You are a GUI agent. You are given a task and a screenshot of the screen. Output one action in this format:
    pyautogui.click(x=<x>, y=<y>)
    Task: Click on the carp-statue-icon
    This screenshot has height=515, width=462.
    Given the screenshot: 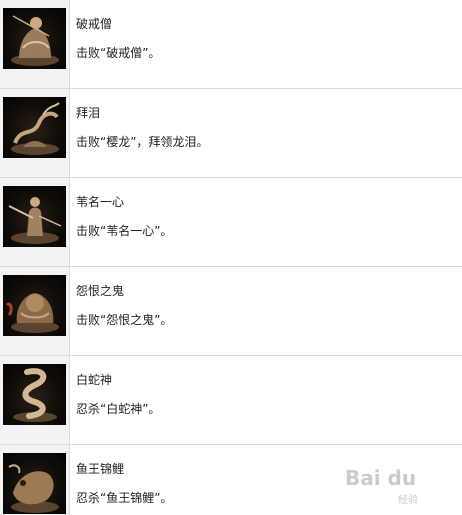 What is the action you would take?
    pyautogui.click(x=34, y=483)
    